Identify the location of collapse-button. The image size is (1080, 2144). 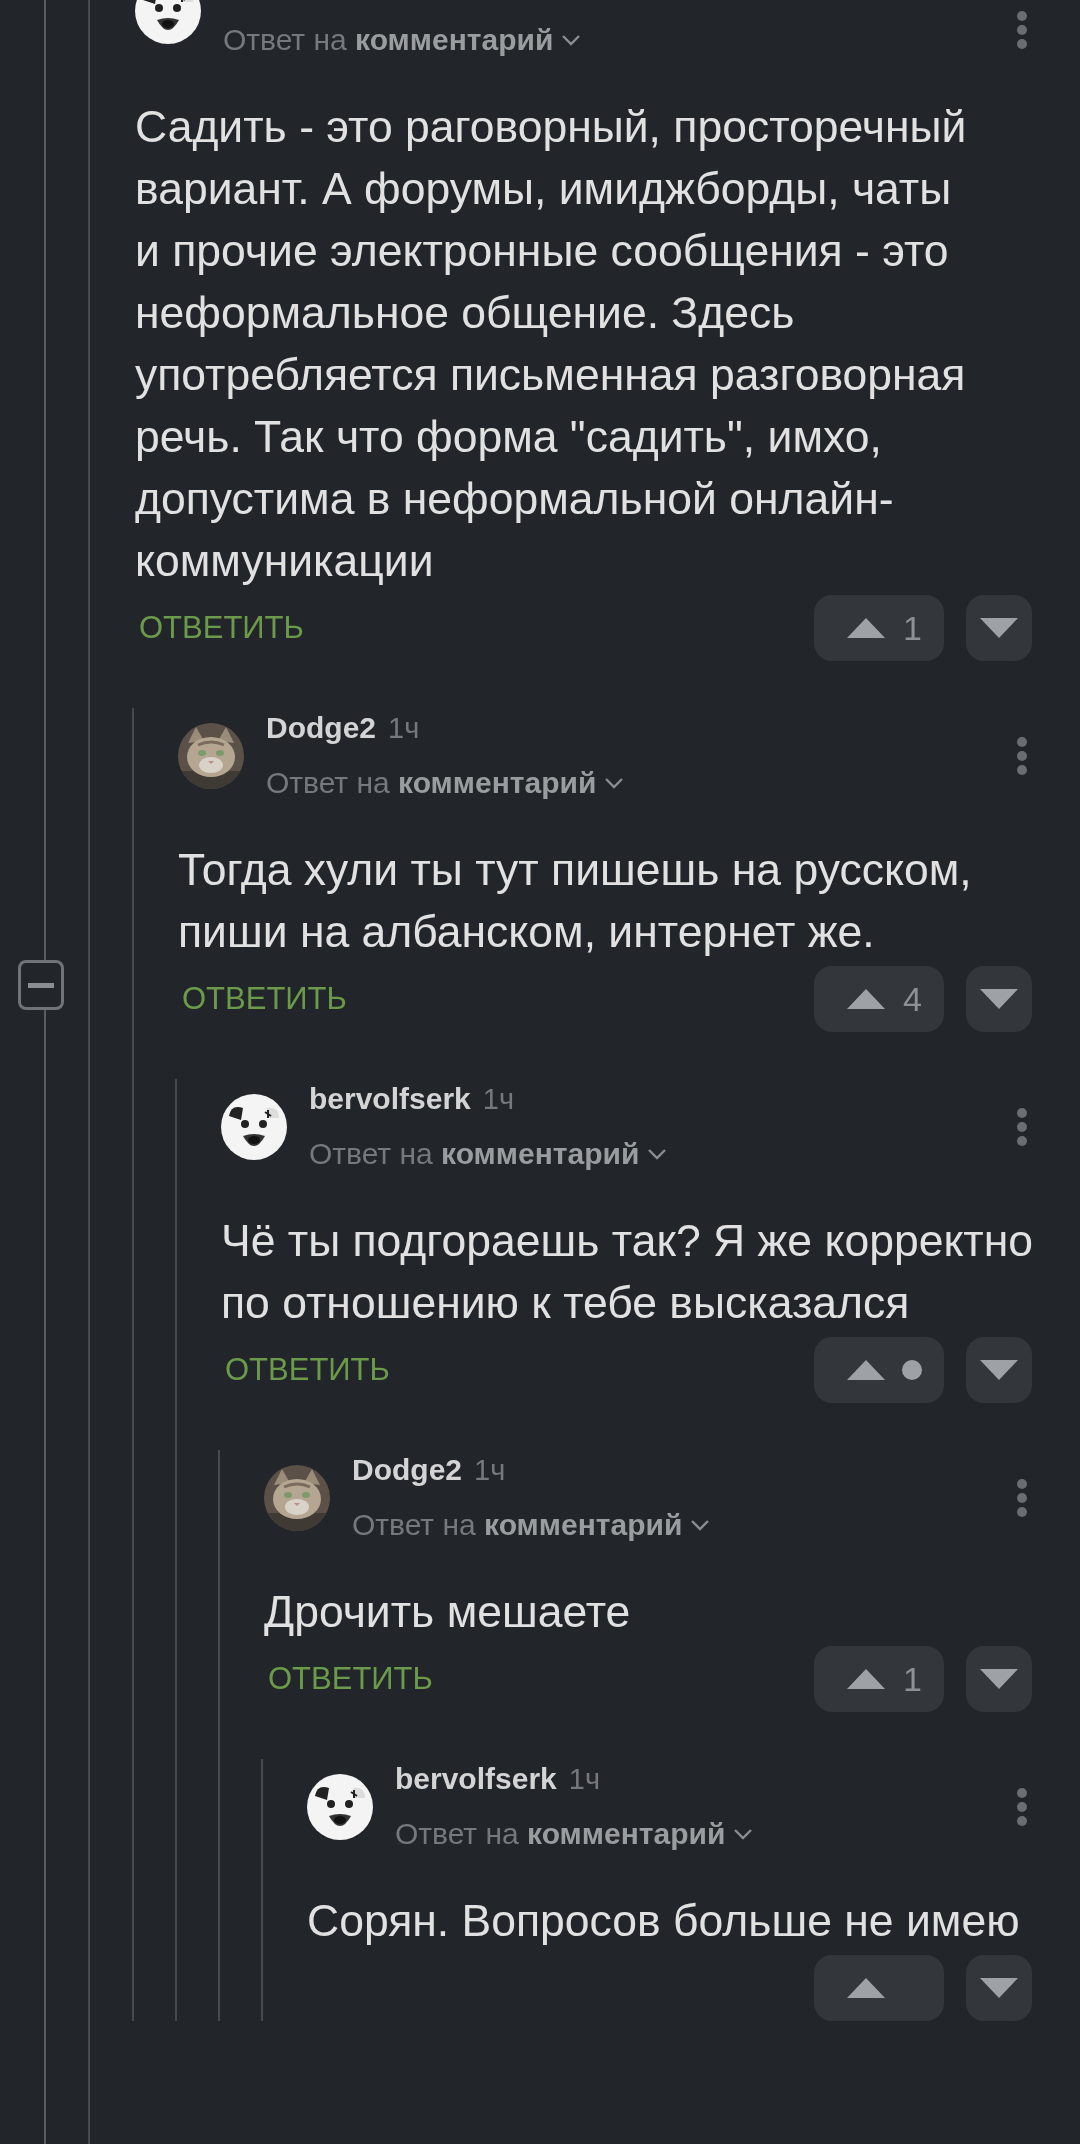
(41, 985).